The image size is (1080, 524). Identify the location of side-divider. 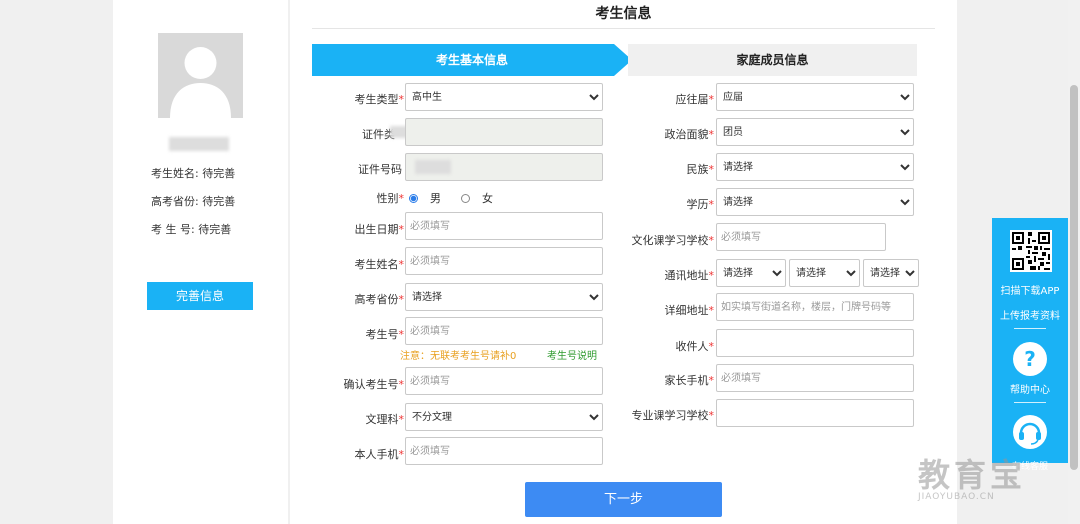
(1030, 328).